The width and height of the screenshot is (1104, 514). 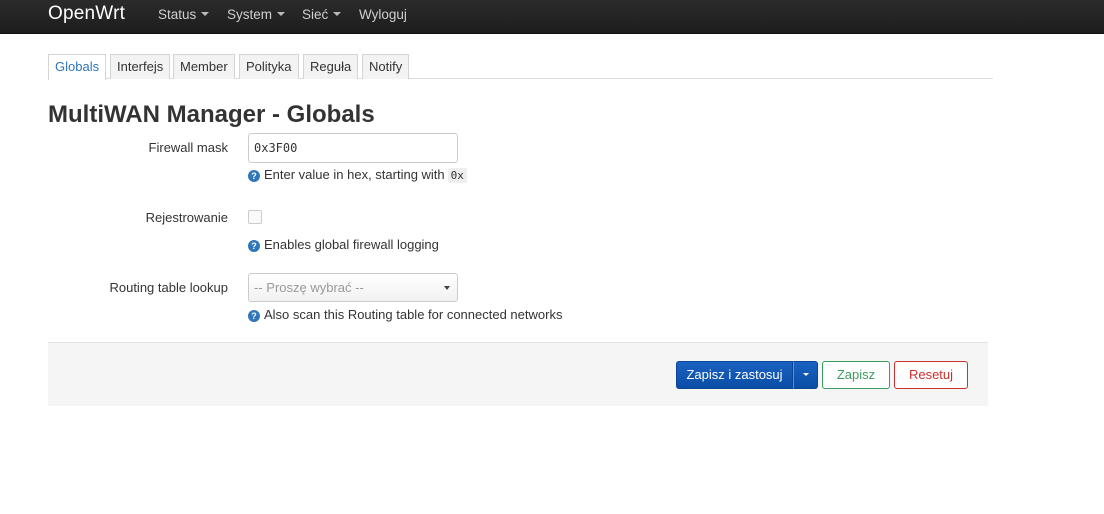 I want to click on routing-table-select: -- Proszę wybrać --, so click(x=353, y=287).